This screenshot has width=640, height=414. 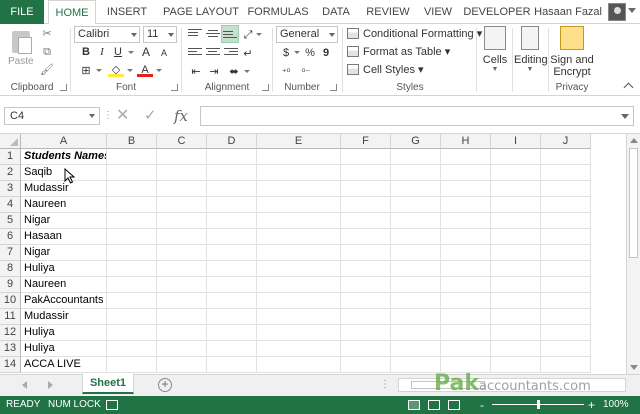 I want to click on cell-f13, so click(x=366, y=349).